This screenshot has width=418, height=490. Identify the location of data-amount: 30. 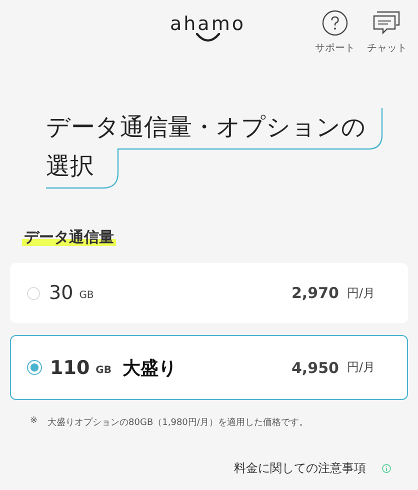
(61, 293).